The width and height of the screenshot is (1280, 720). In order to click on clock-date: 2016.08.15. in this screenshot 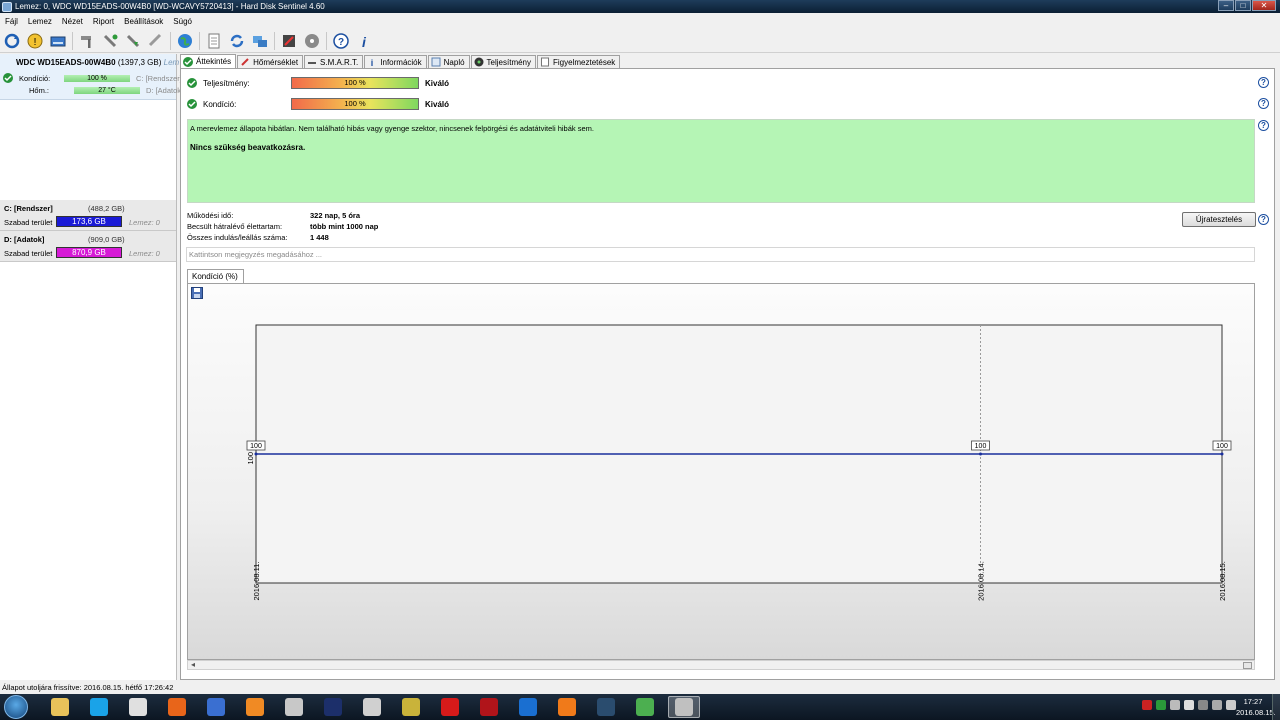, I will do `click(1256, 712)`.